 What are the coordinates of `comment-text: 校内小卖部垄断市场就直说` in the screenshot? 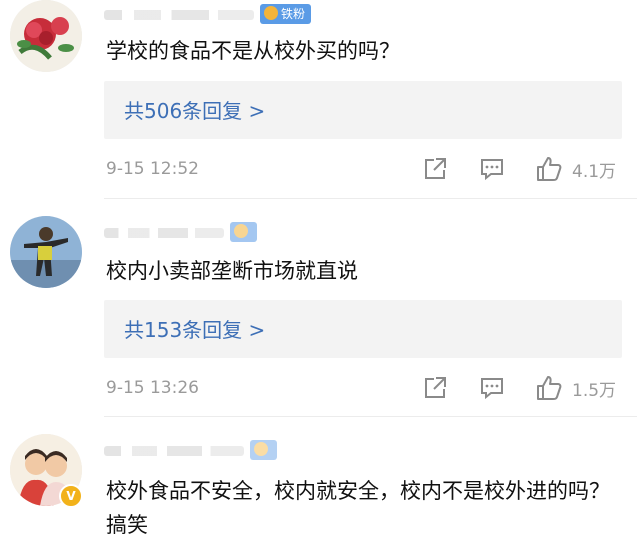 It's located at (232, 271).